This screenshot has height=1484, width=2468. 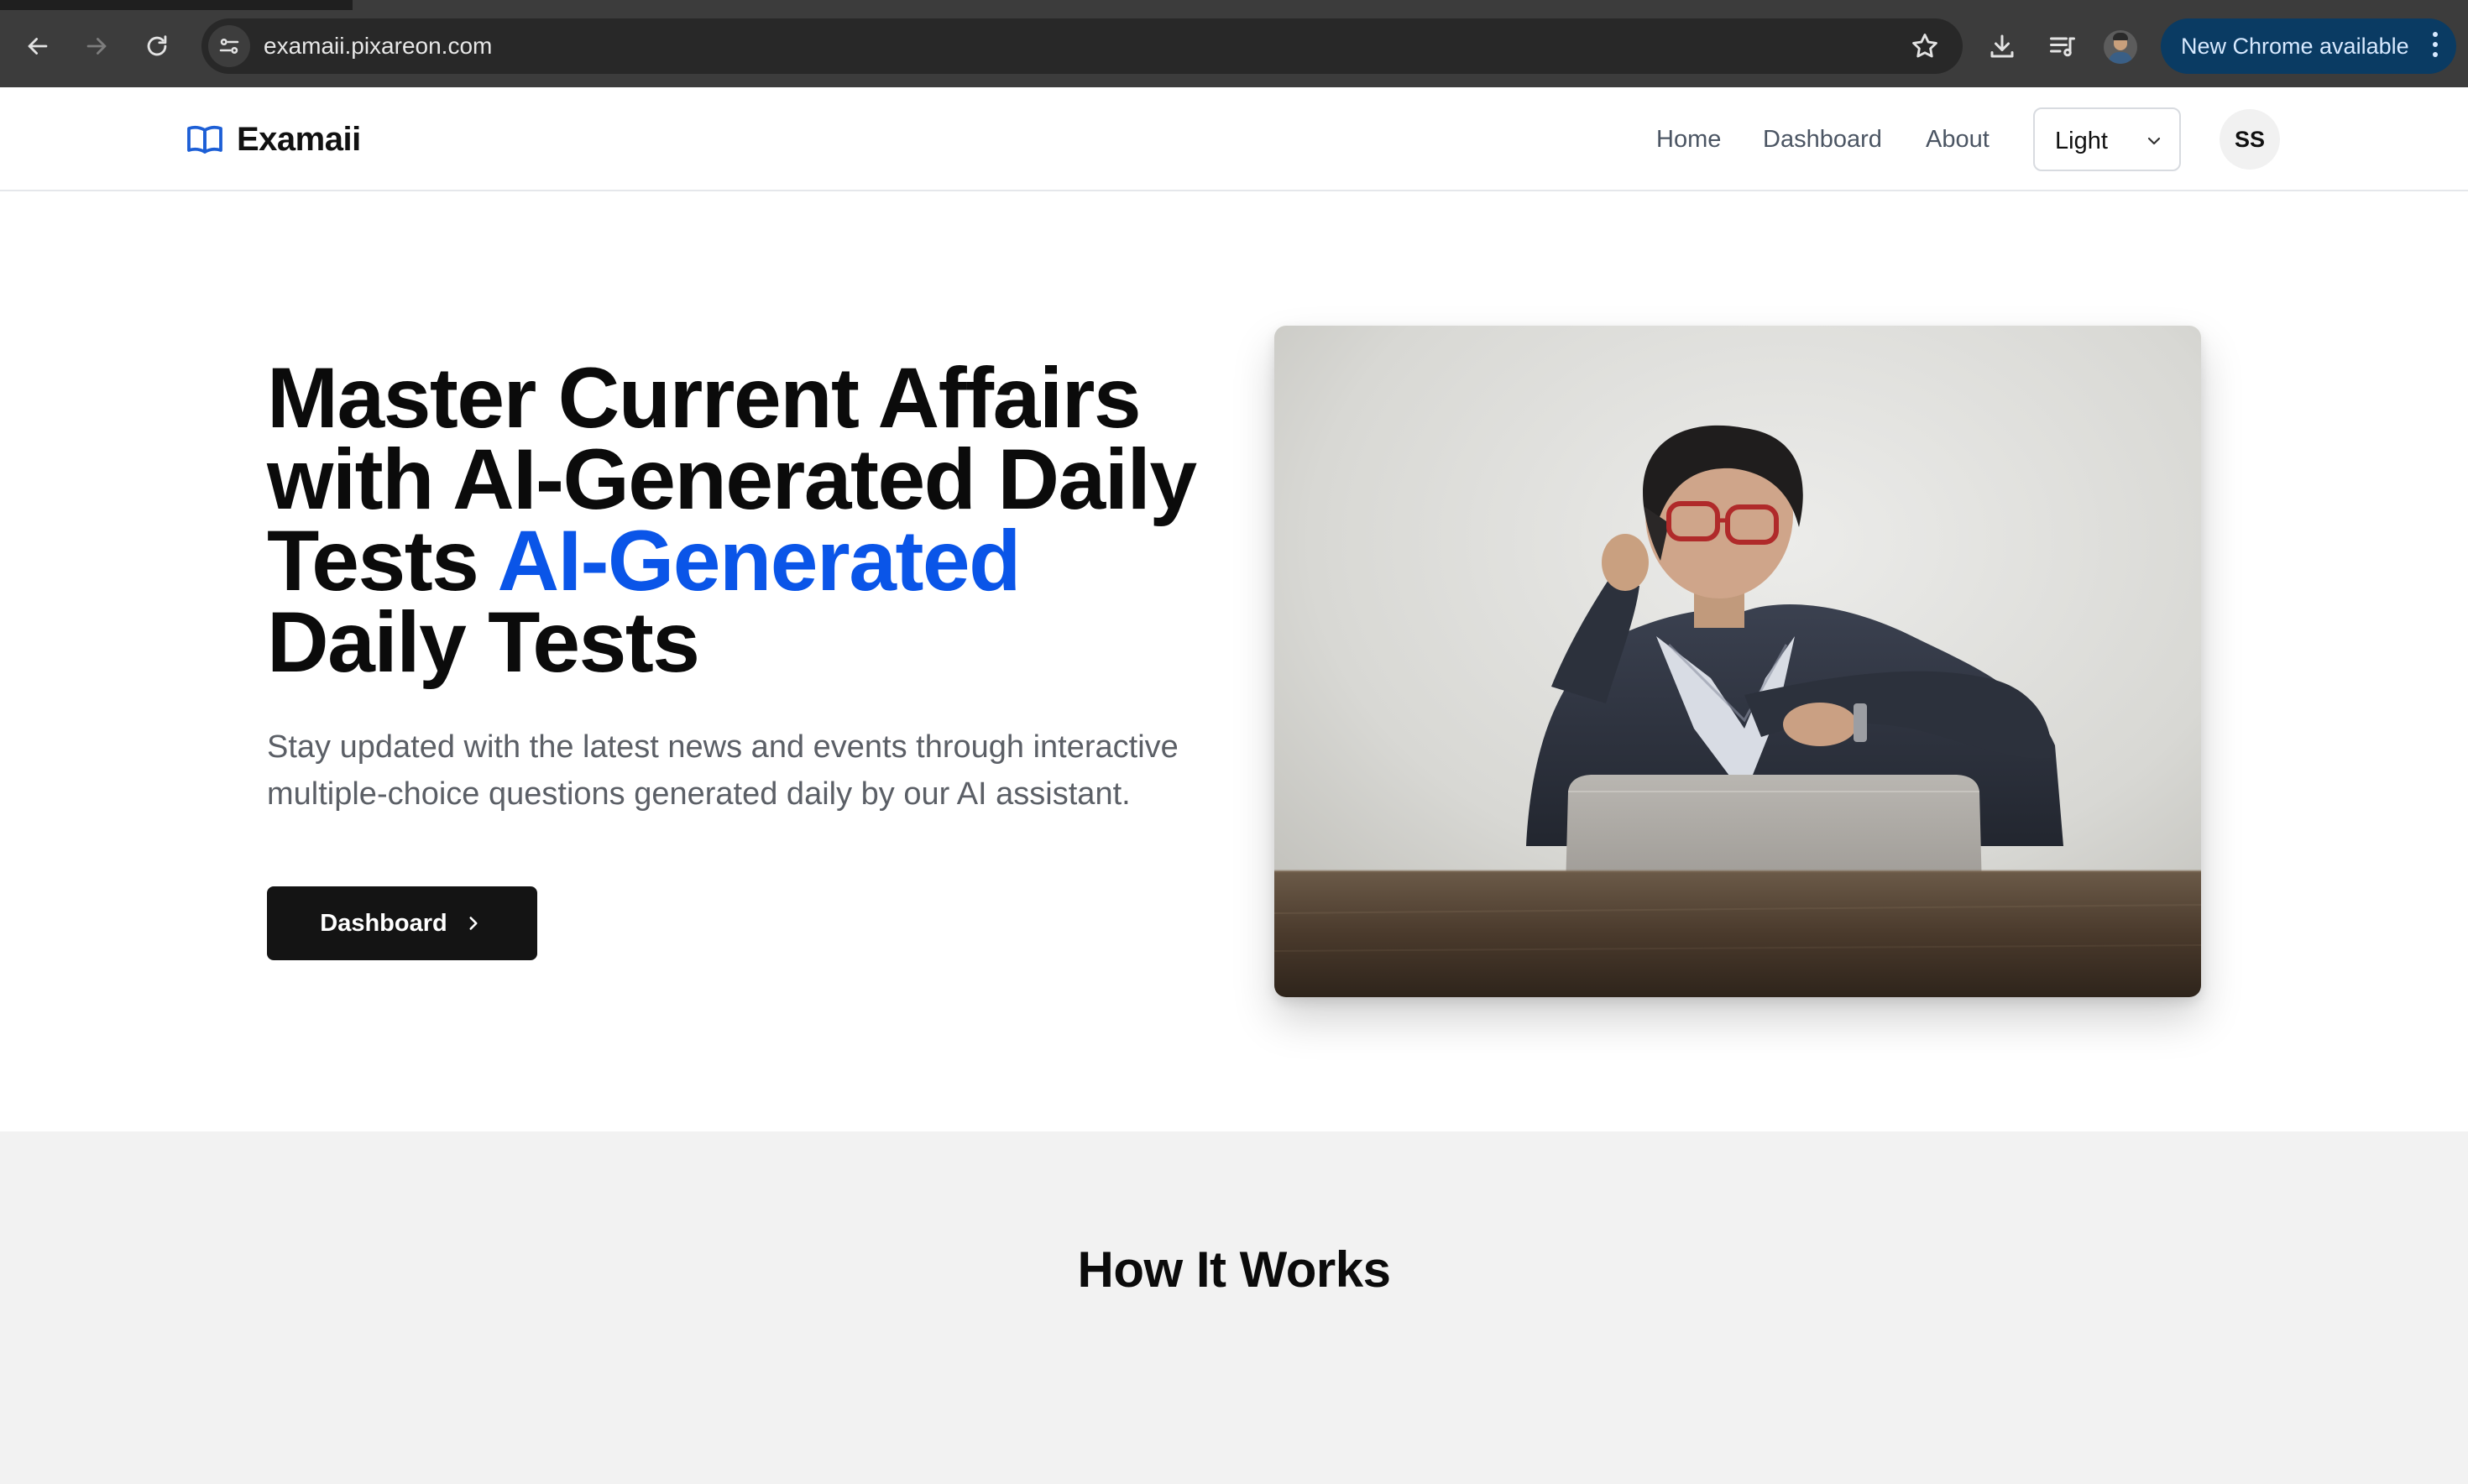 I want to click on arrow-right-icon, so click(x=96, y=46).